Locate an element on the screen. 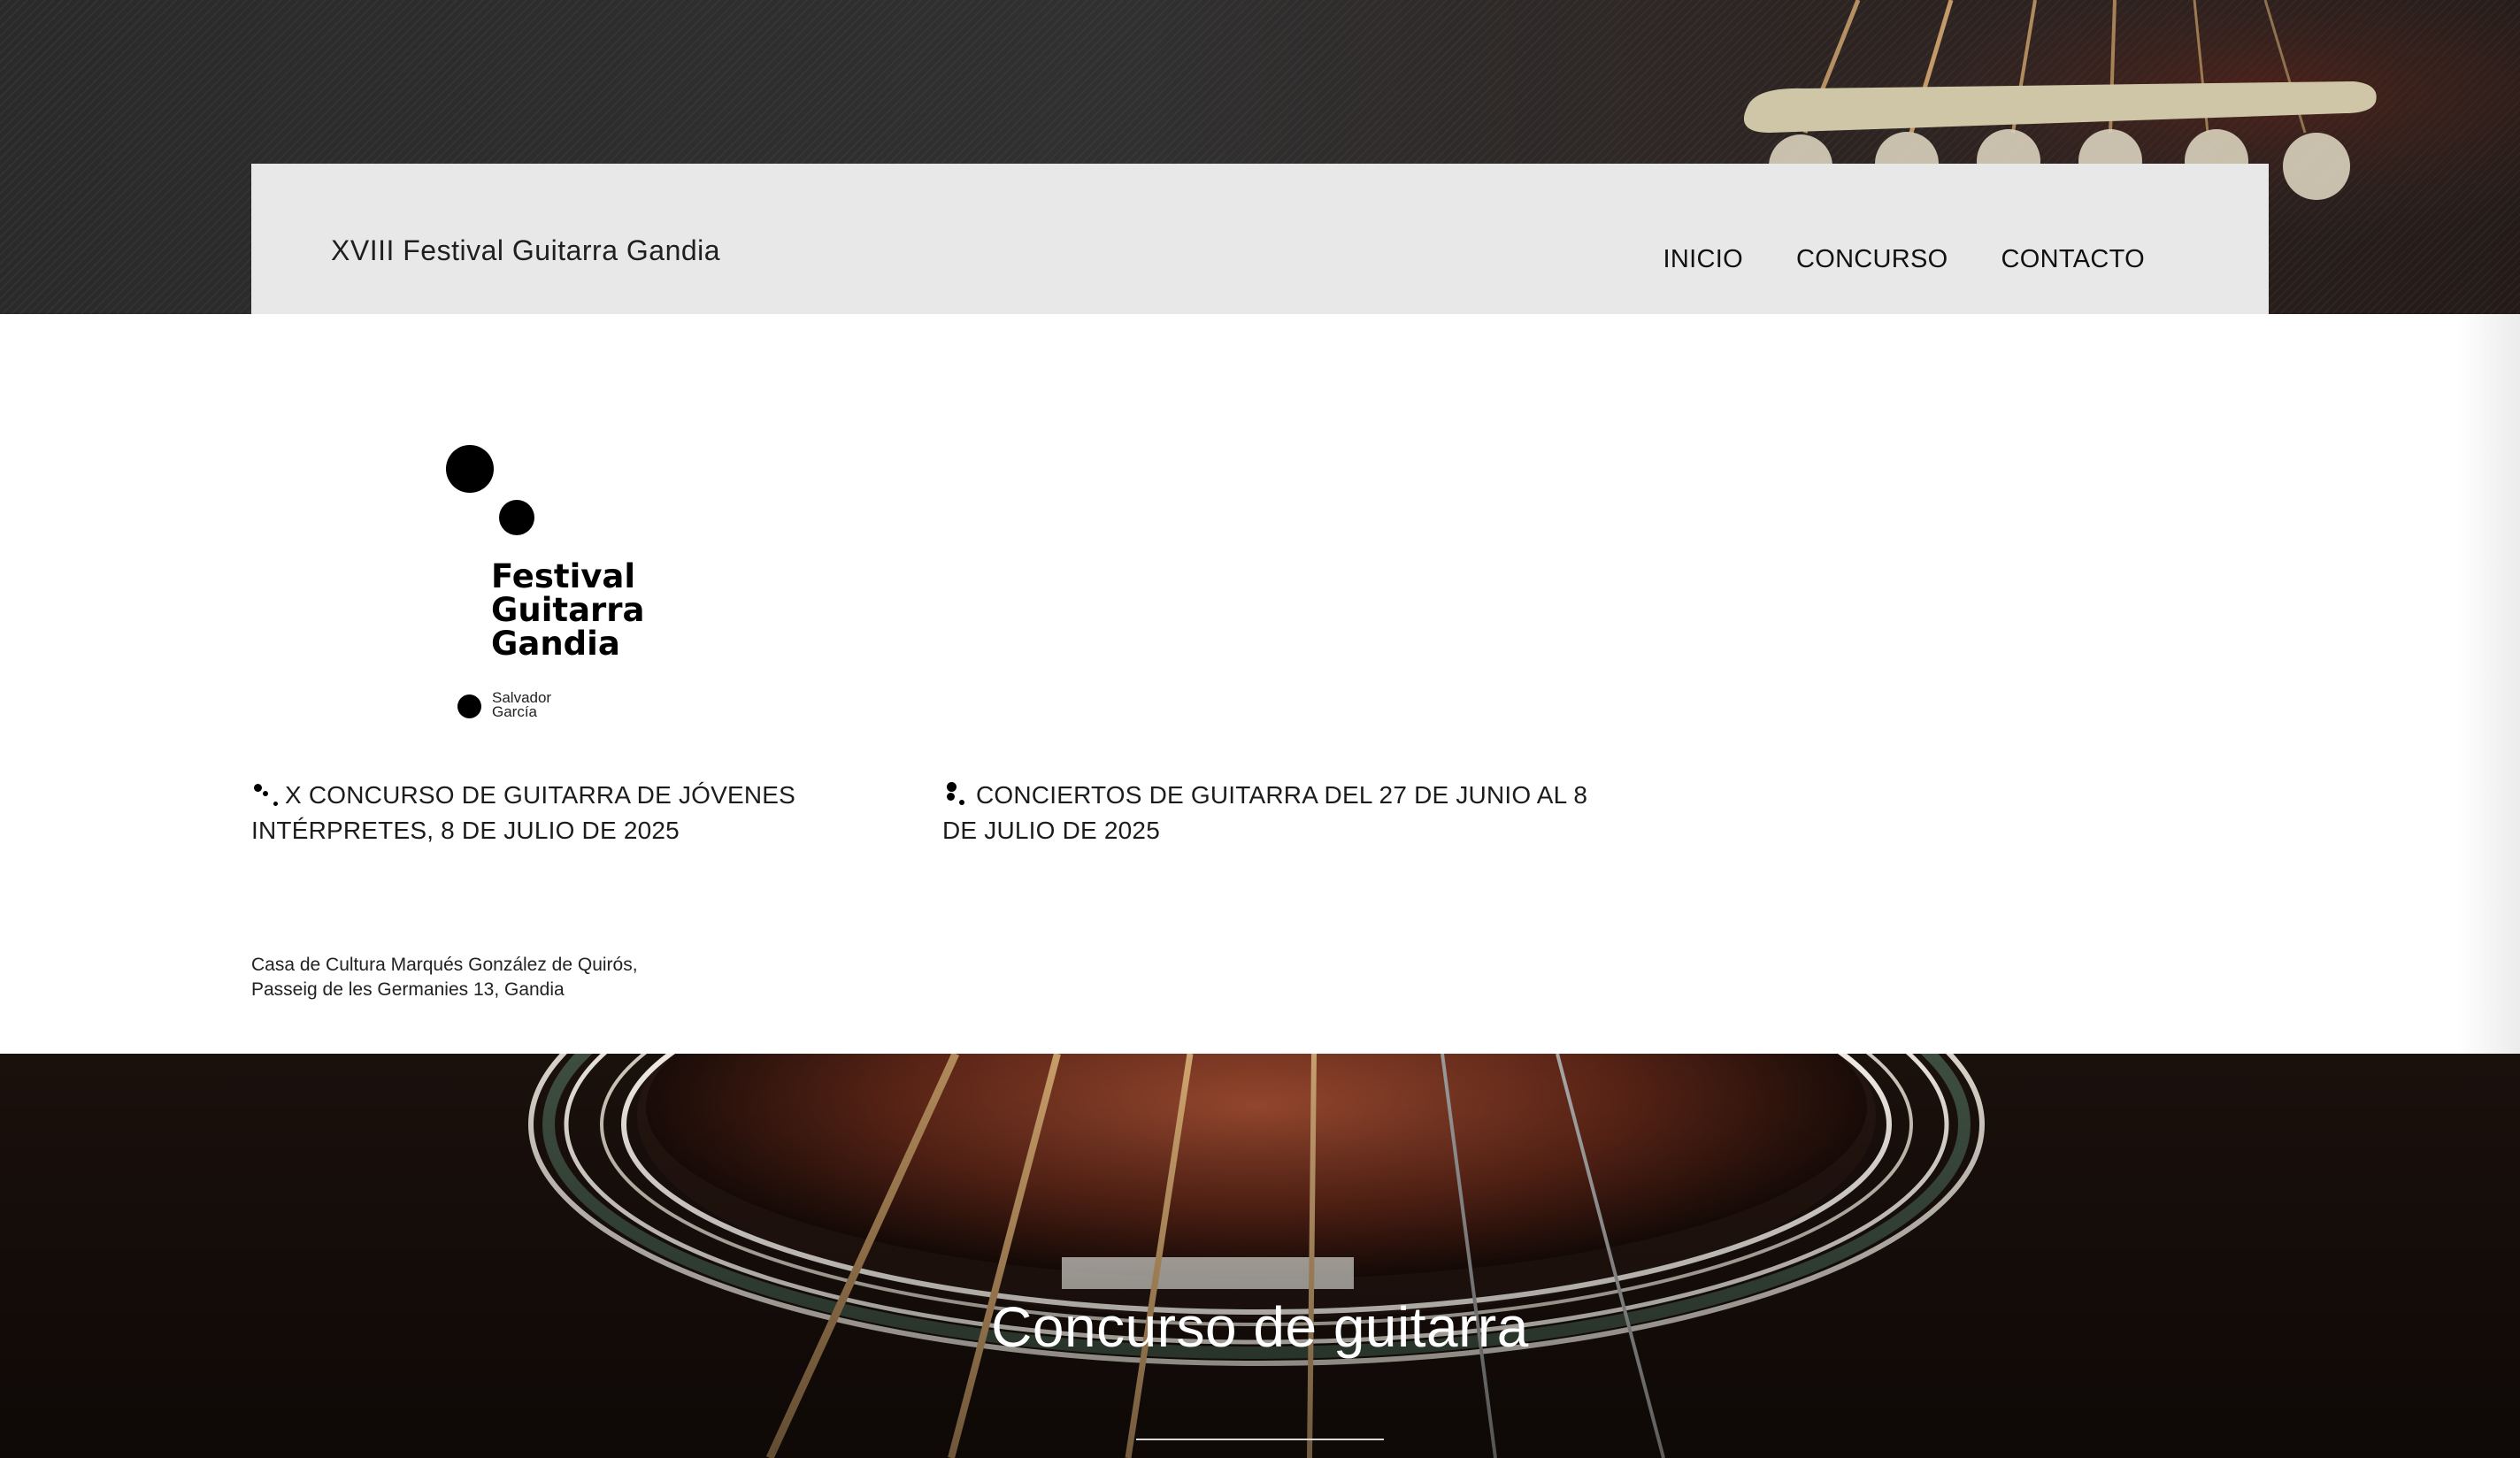 This screenshot has width=2520, height=1458. nav-inicio: INICIO is located at coordinates (1703, 260).